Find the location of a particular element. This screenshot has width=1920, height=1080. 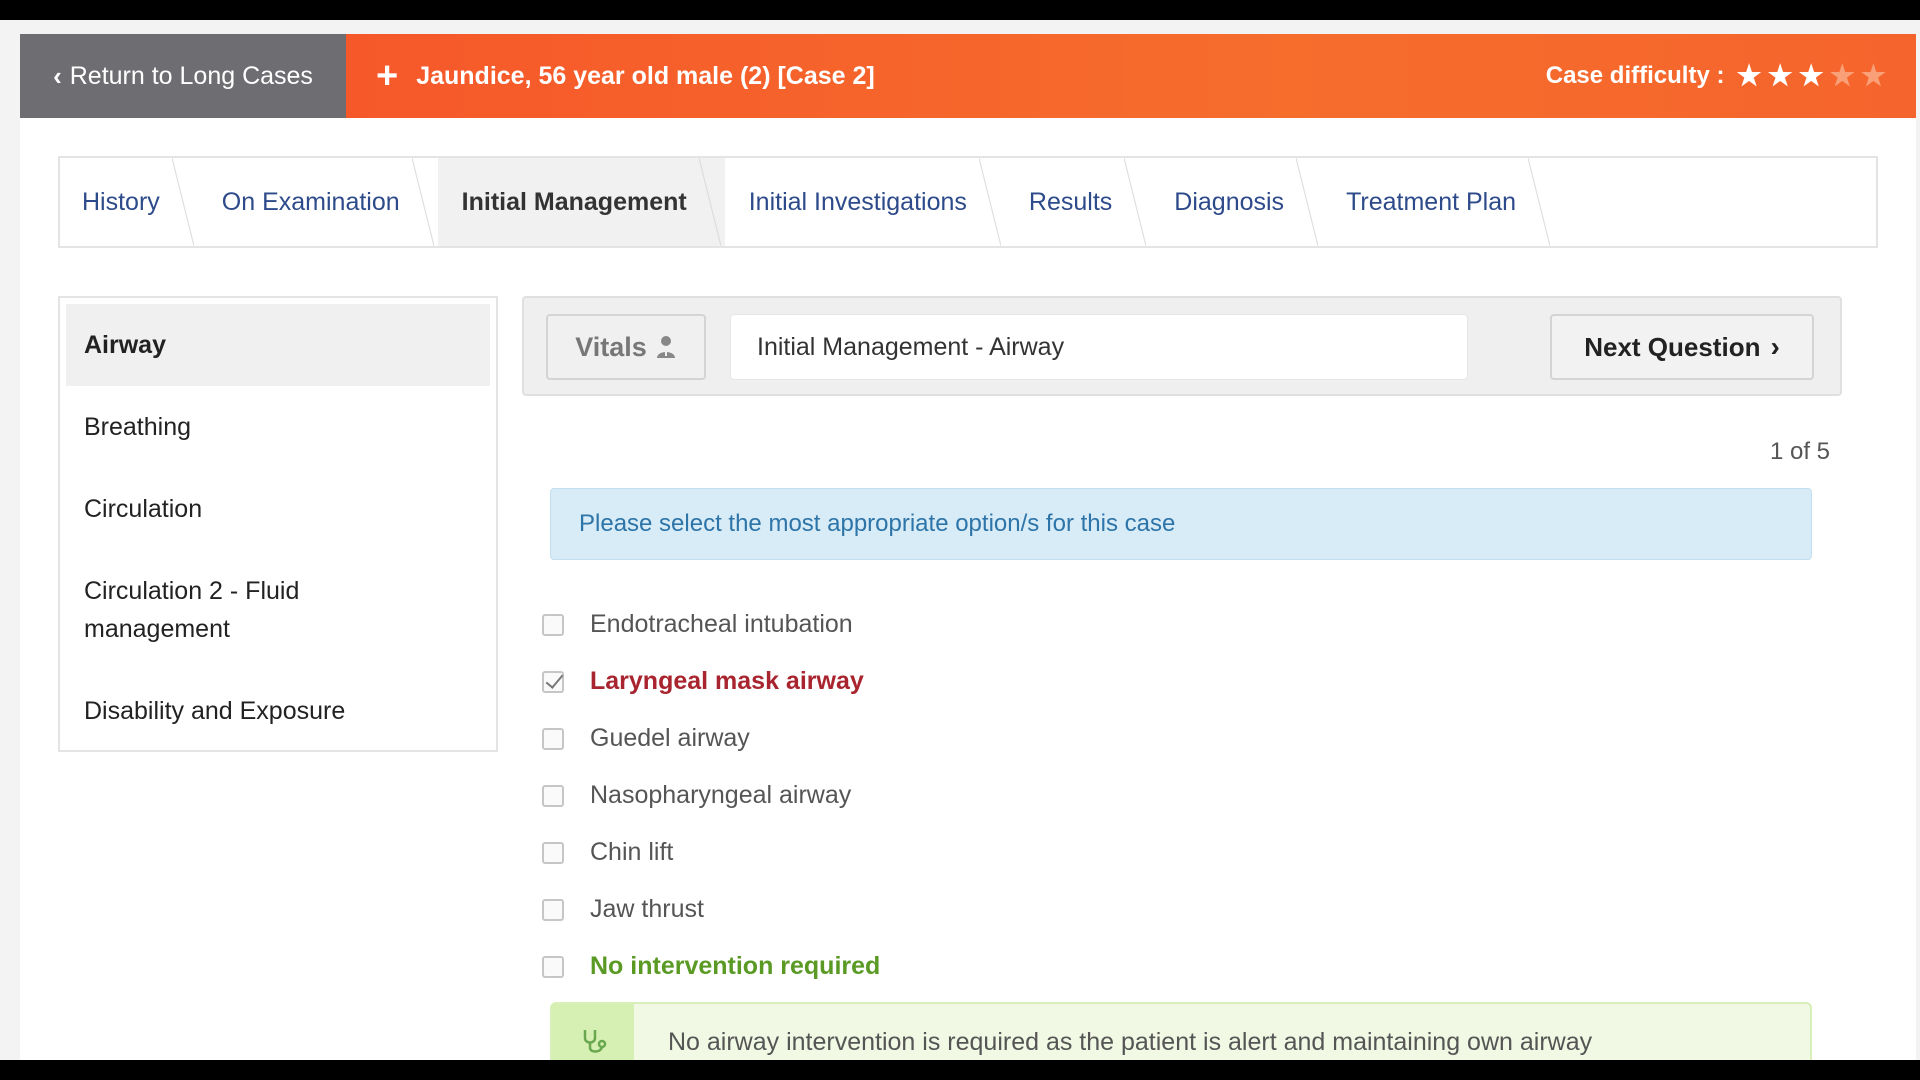

question-title: Initial Management - Airway is located at coordinates (1099, 347).